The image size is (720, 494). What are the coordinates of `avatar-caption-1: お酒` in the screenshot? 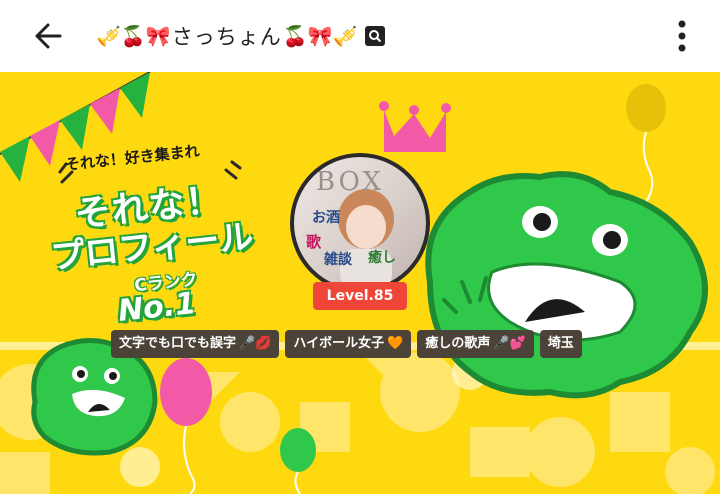 It's located at (326, 218).